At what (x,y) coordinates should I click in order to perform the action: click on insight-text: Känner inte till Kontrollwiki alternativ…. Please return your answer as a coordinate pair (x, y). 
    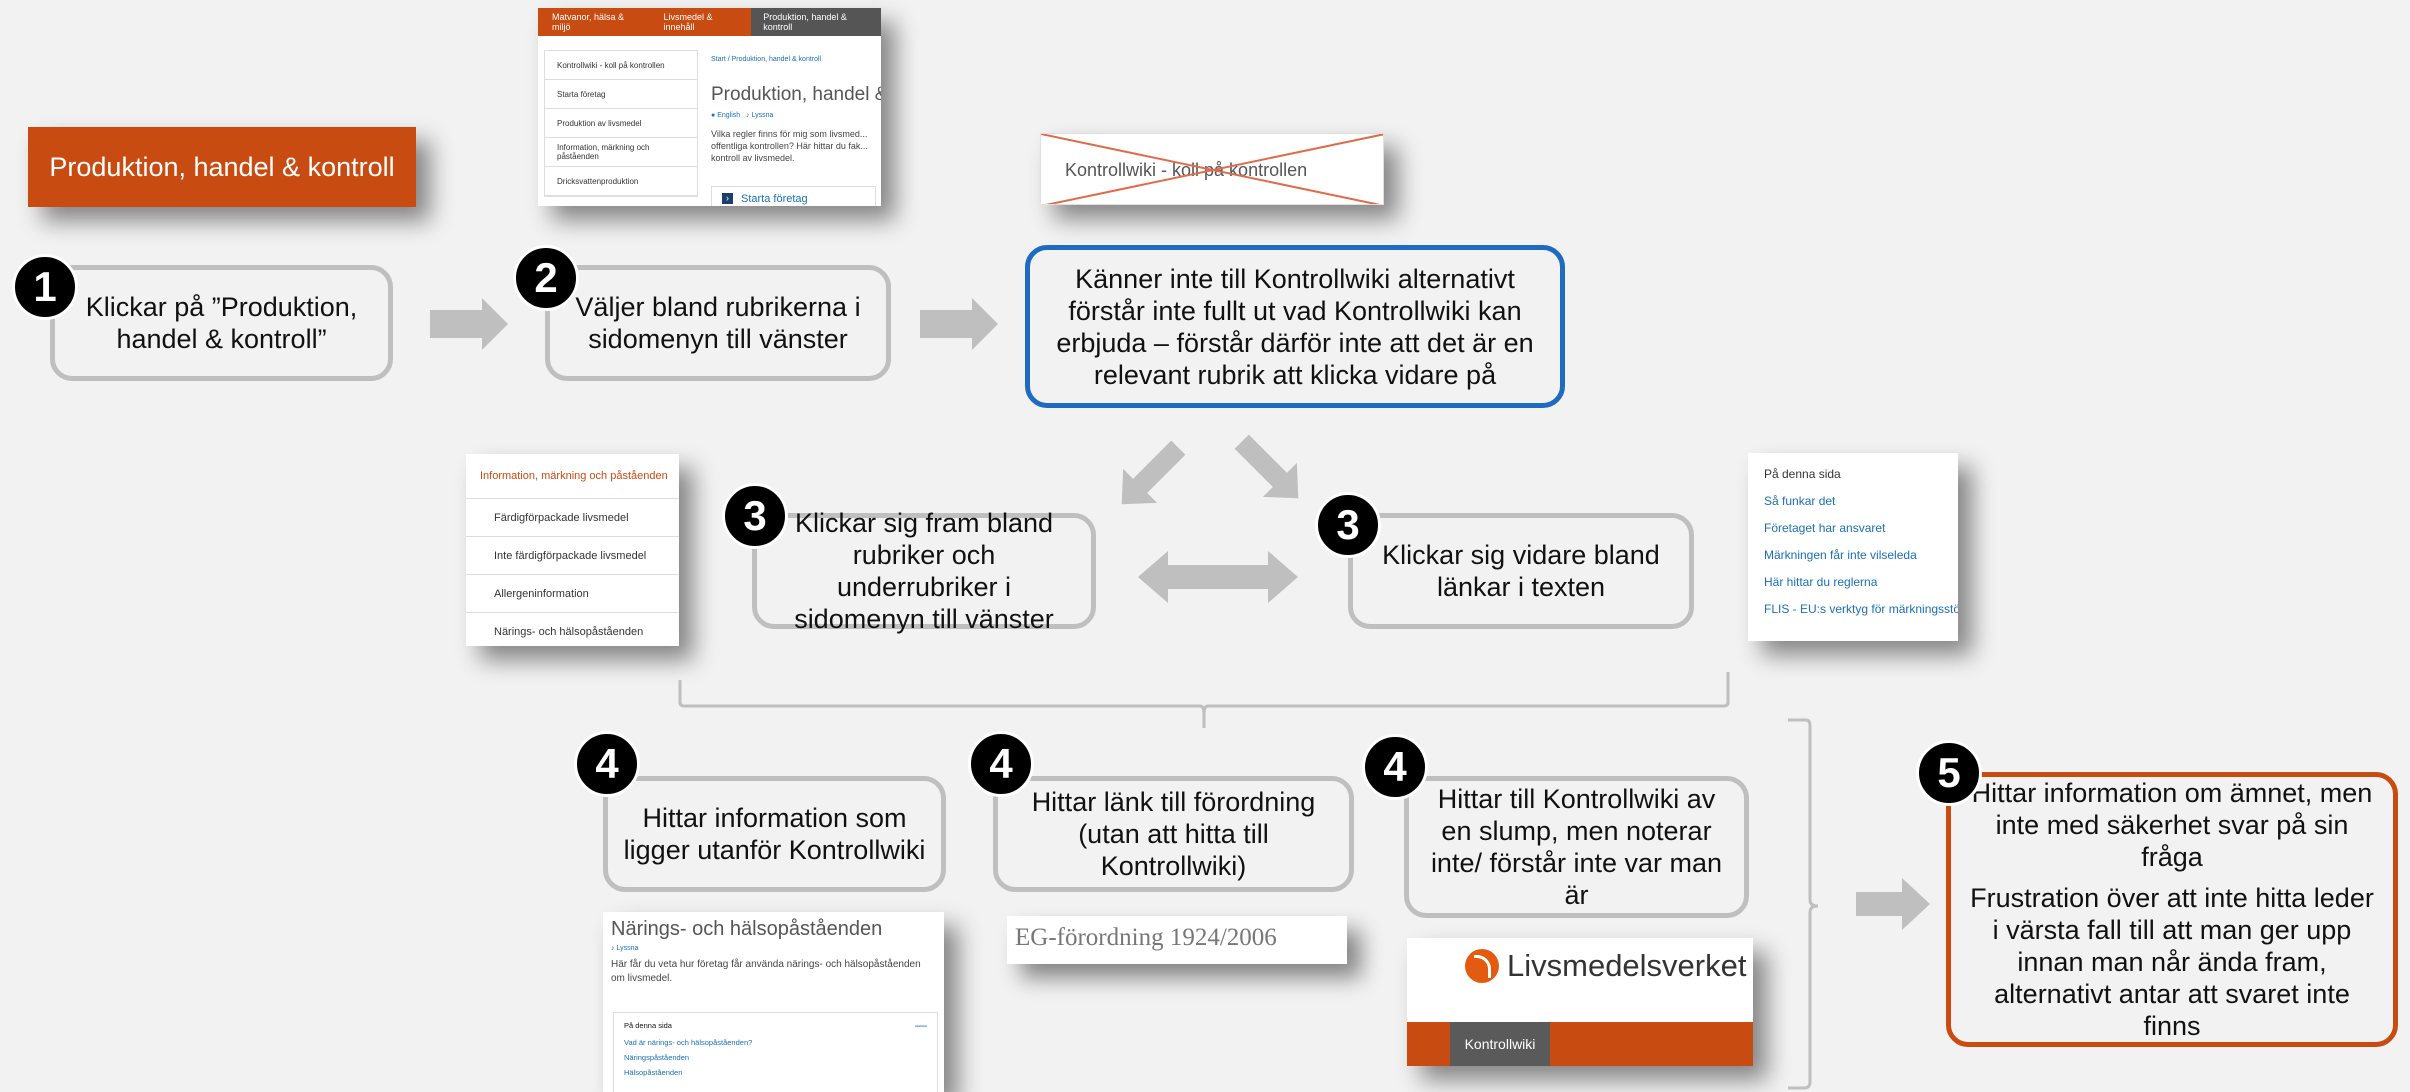
    Looking at the image, I should click on (1295, 326).